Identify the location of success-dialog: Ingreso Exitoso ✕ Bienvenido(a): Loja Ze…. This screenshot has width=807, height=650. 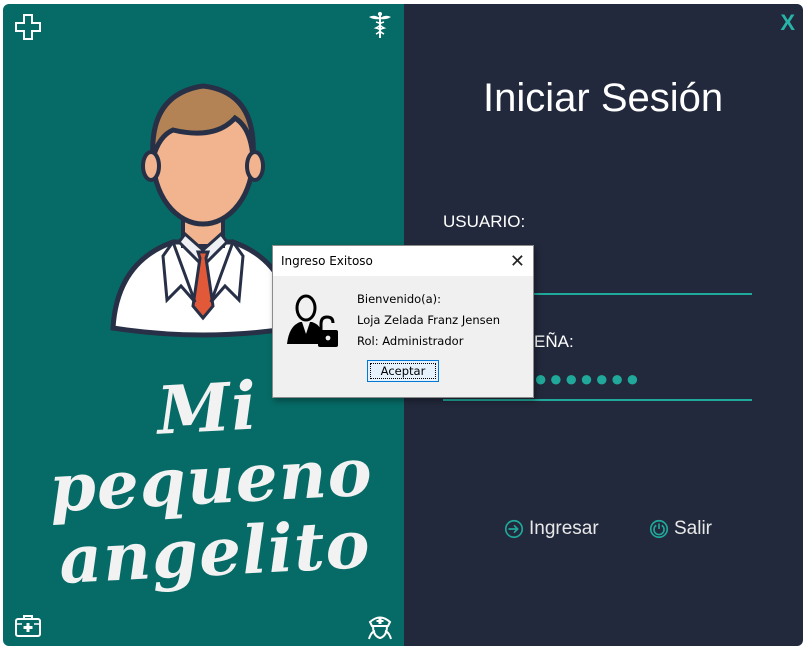
(403, 321).